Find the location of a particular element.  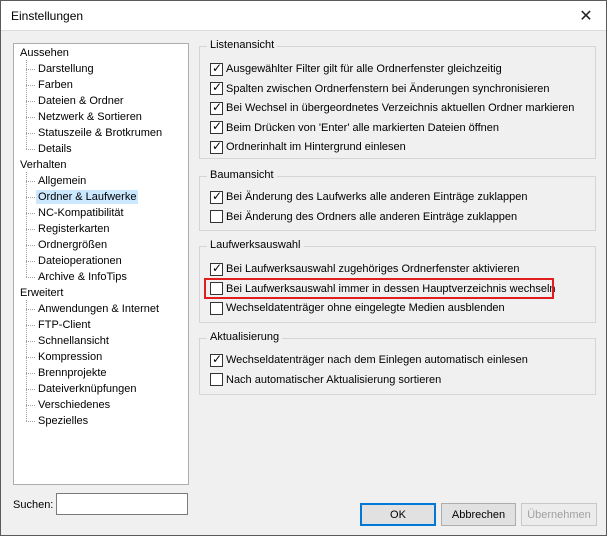

tree-item: Registerkarten is located at coordinates (74, 229).